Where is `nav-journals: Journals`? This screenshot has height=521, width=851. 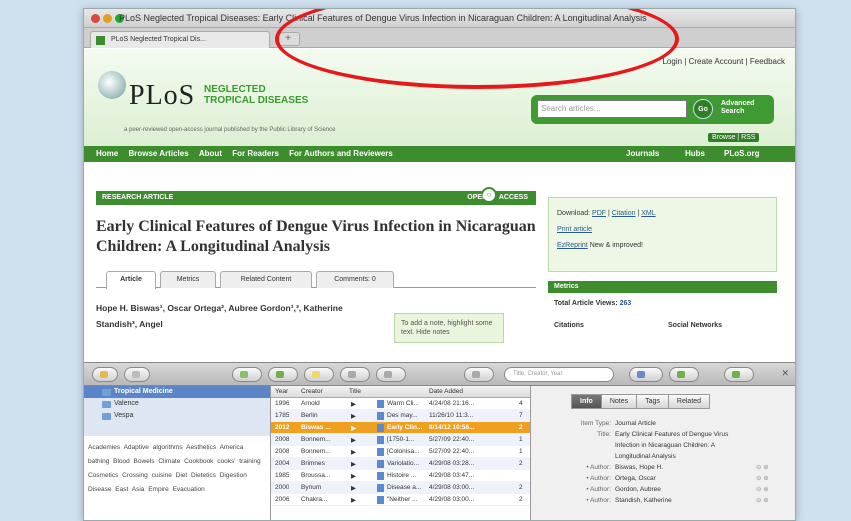
nav-journals: Journals is located at coordinates (642, 153).